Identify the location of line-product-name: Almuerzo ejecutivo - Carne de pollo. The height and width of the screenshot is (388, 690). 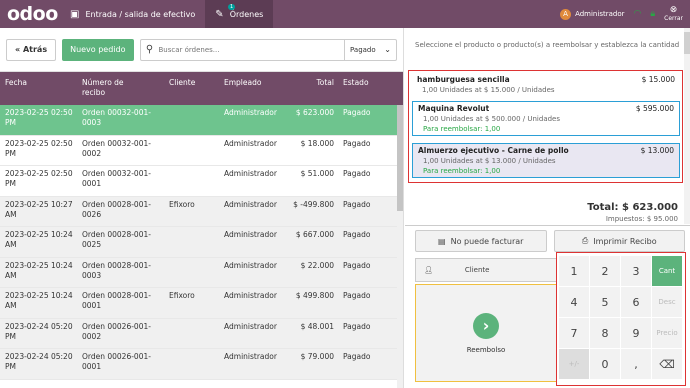
(493, 150).